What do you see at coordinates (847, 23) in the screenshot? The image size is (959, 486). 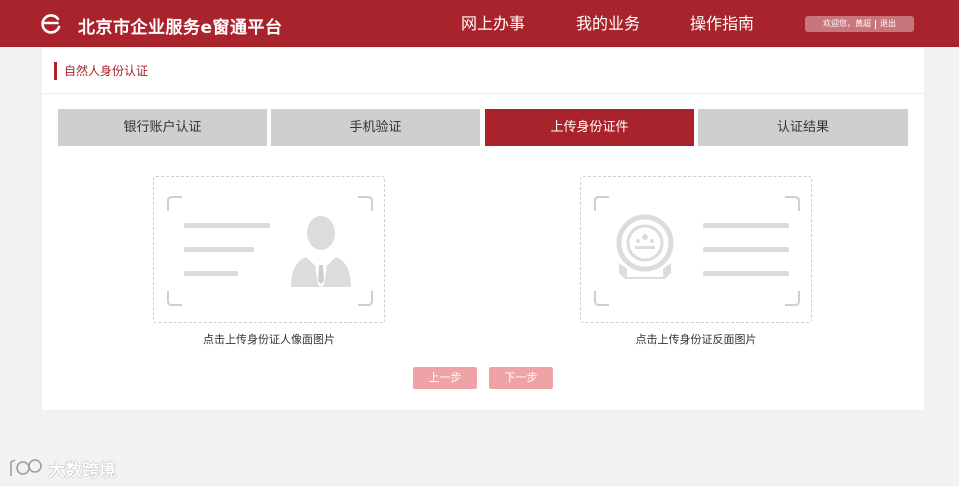 I see `welcome-text: 欢迎您，黄超` at bounding box center [847, 23].